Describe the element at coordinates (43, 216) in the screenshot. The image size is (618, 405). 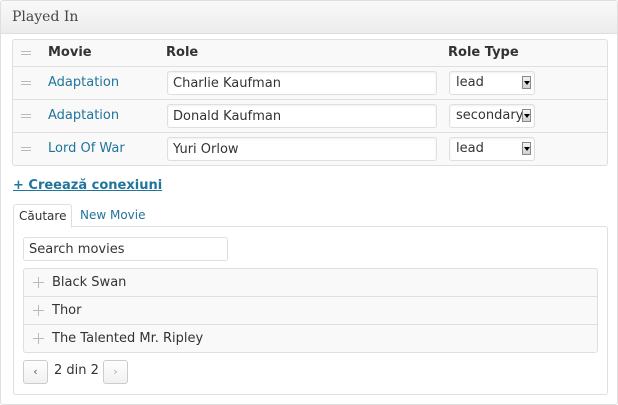
I see `tab-search: Căutare` at that location.